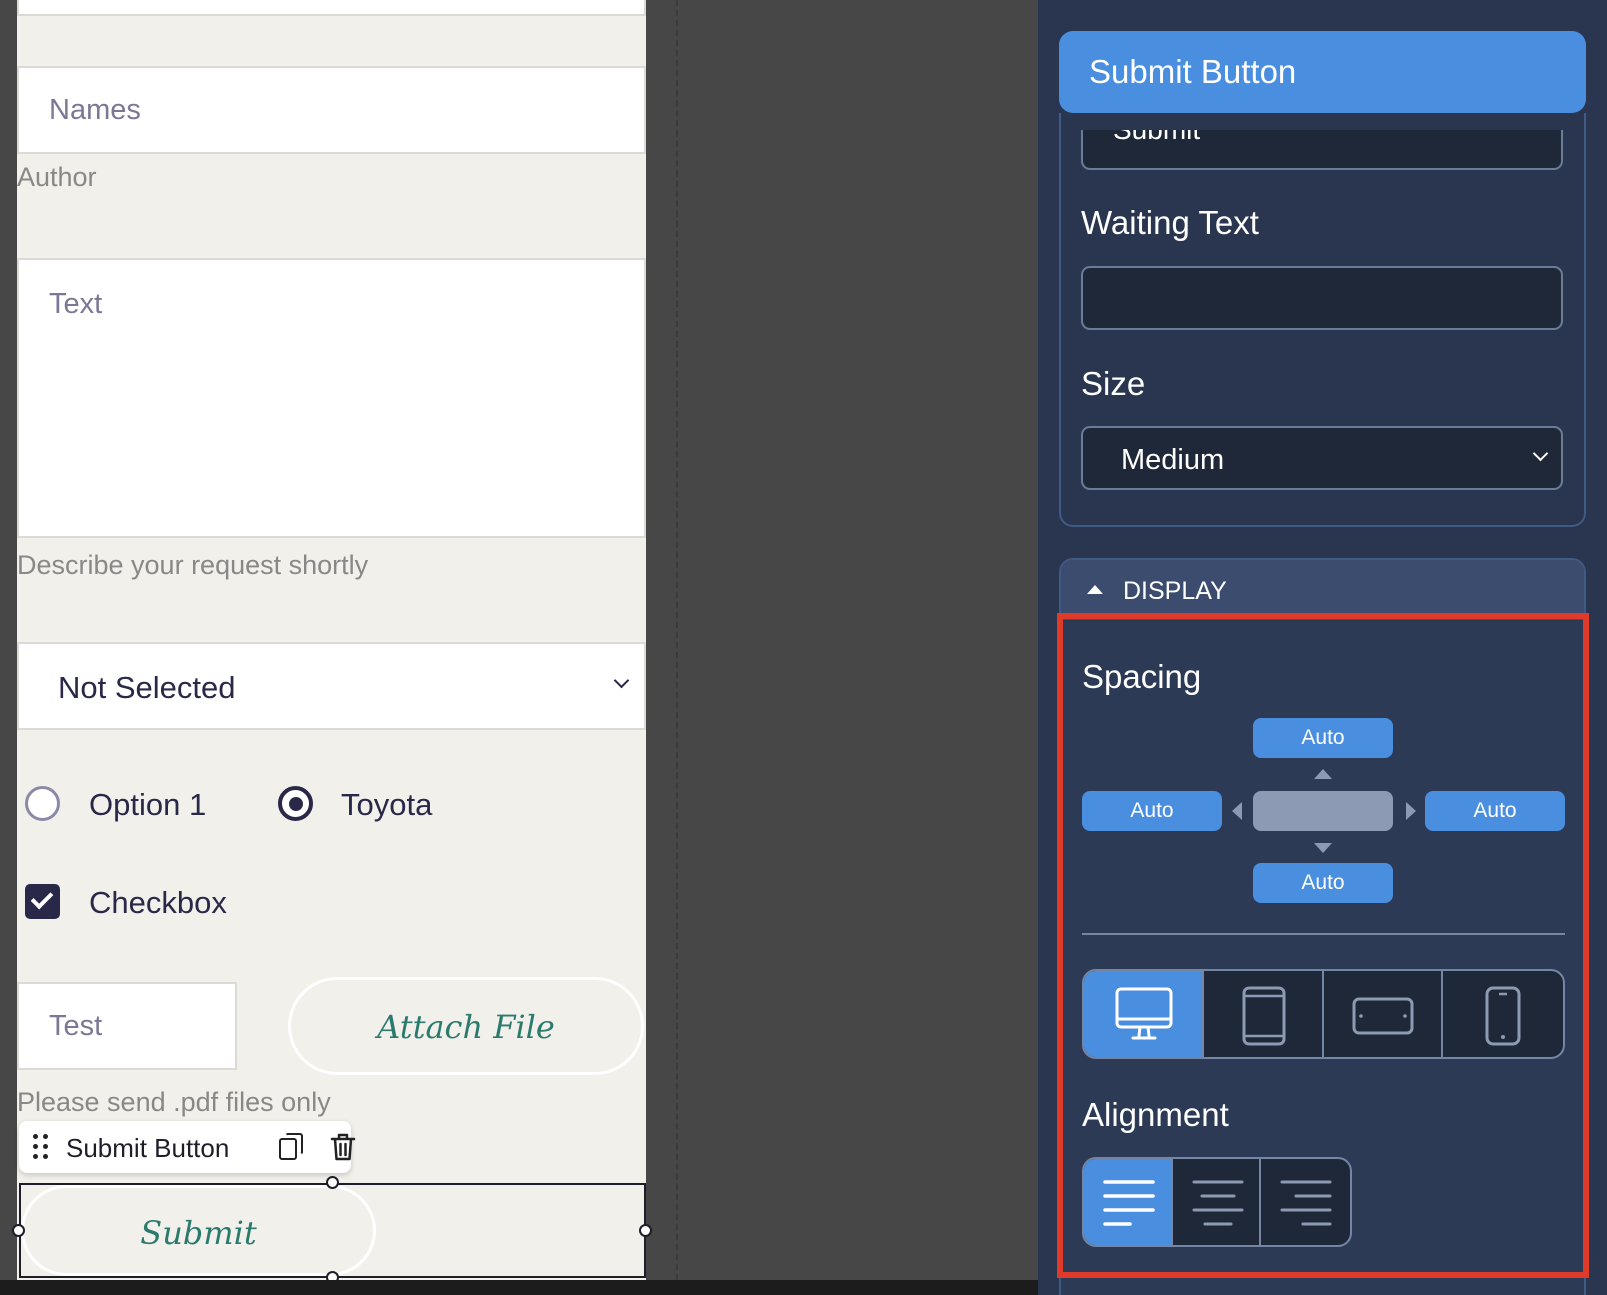 The image size is (1607, 1295). Describe the element at coordinates (127, 1026) in the screenshot. I see `test-input: Test` at that location.